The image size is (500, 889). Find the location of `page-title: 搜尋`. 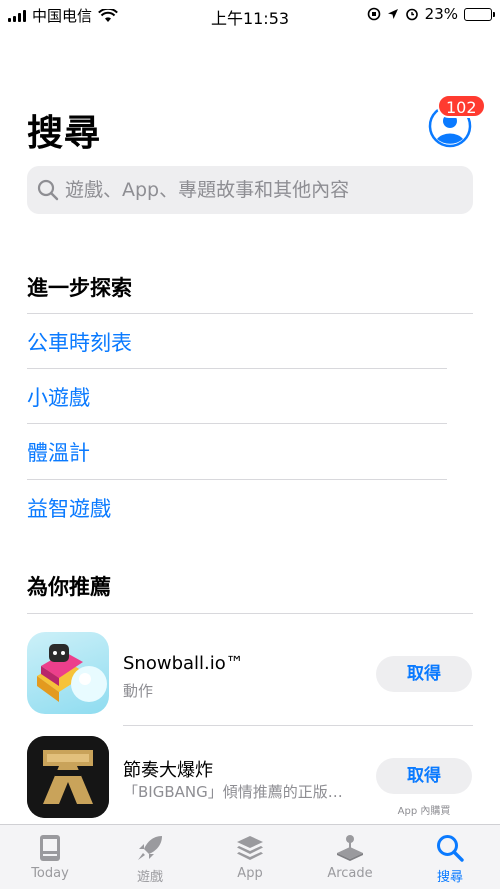

page-title: 搜尋 is located at coordinates (64, 133).